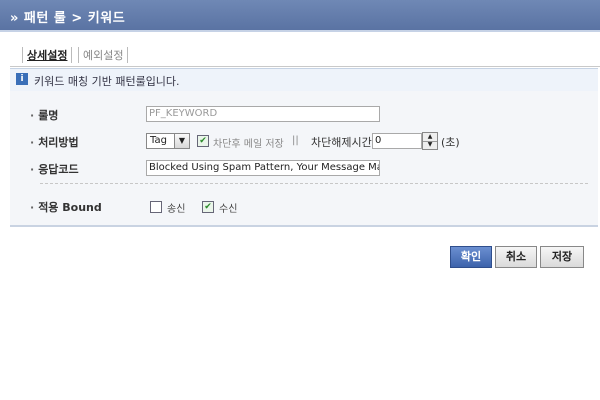 This screenshot has width=600, height=400. I want to click on tab-bar: 상세설정 예외설정, so click(76, 55).